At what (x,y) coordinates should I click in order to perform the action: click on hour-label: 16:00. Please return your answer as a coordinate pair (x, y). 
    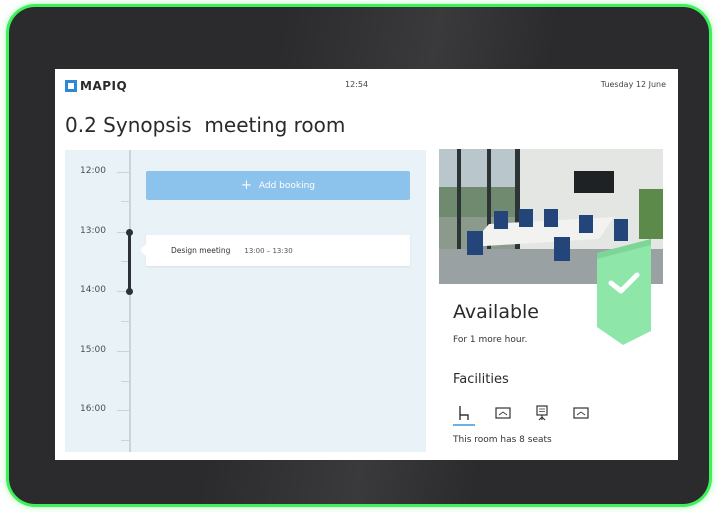
    Looking at the image, I should click on (93, 409).